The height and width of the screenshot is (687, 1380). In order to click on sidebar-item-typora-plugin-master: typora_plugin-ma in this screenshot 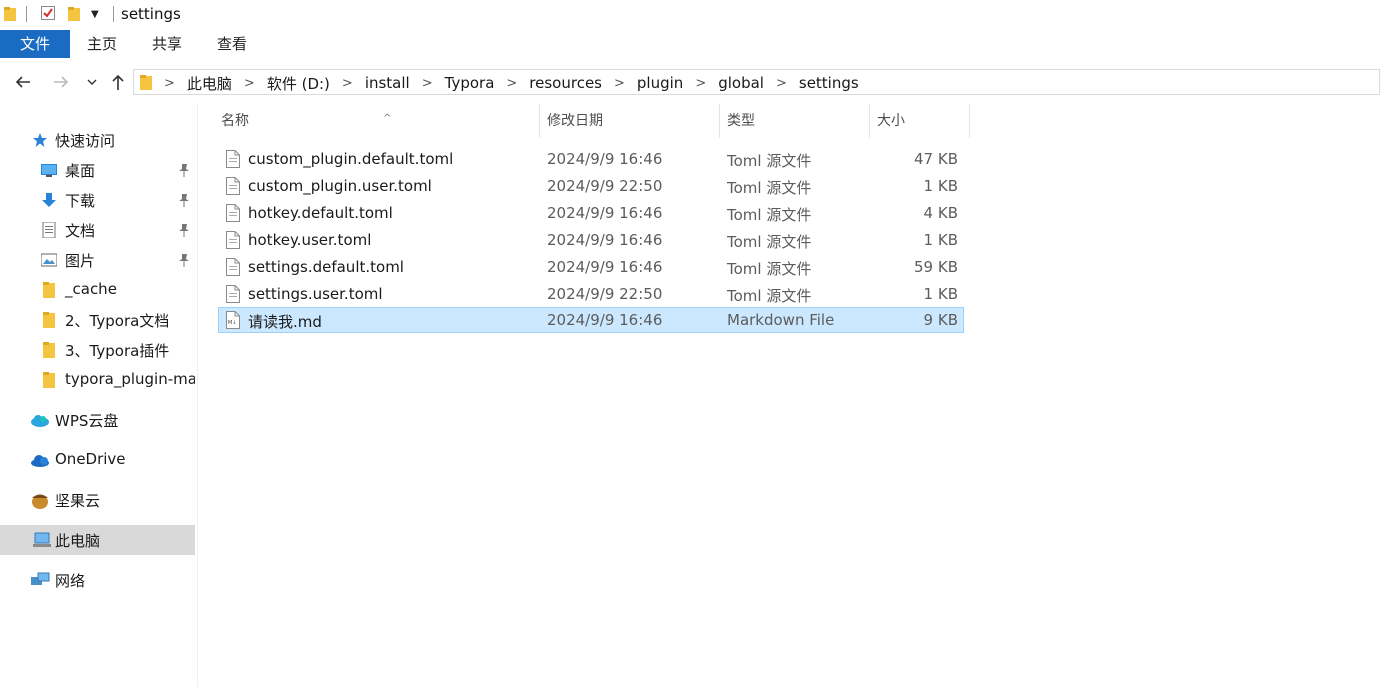, I will do `click(97, 380)`.